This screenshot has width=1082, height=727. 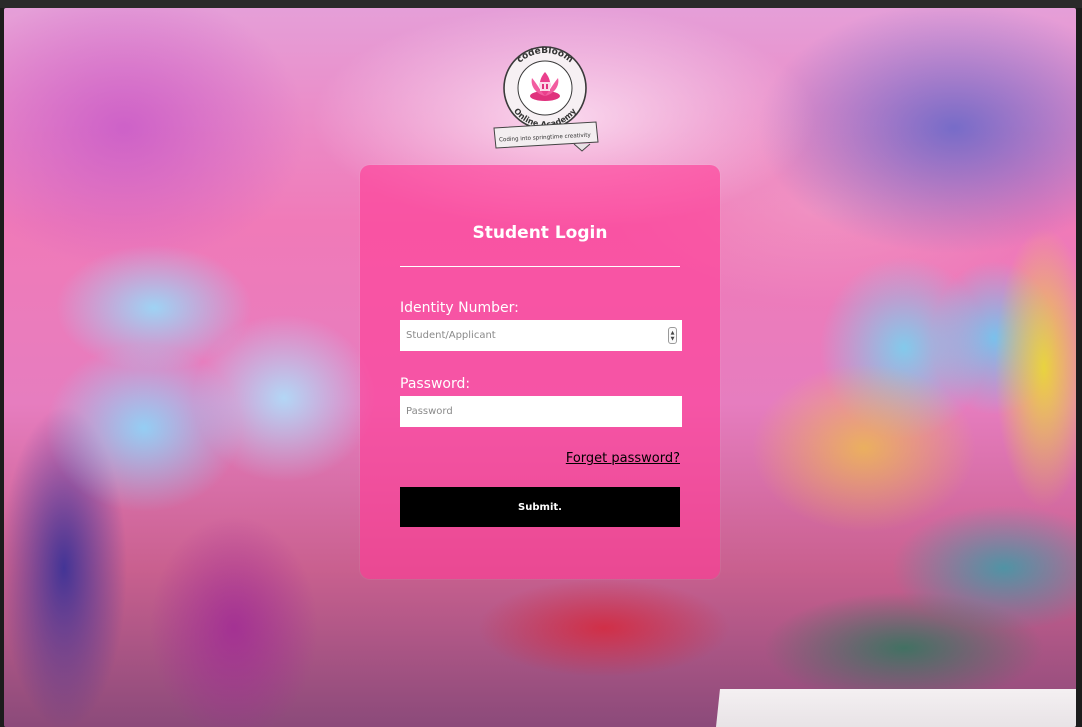 What do you see at coordinates (896, 708) in the screenshot?
I see `background-table` at bounding box center [896, 708].